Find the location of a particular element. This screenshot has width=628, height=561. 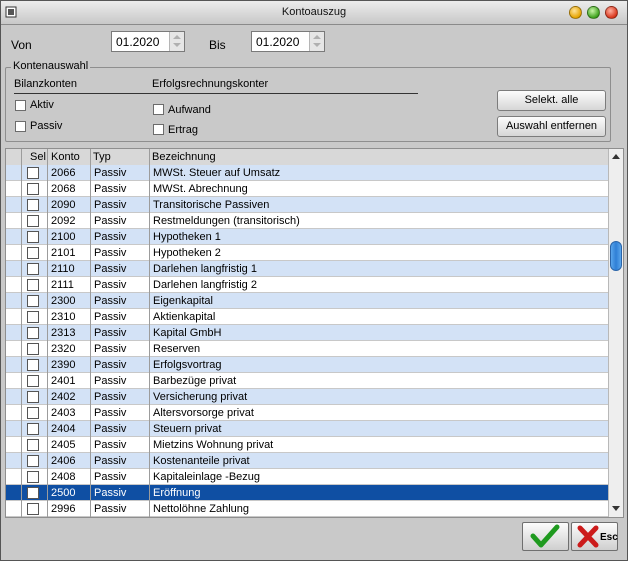

header-bezeichnung: Bezeichnung is located at coordinates (184, 157).